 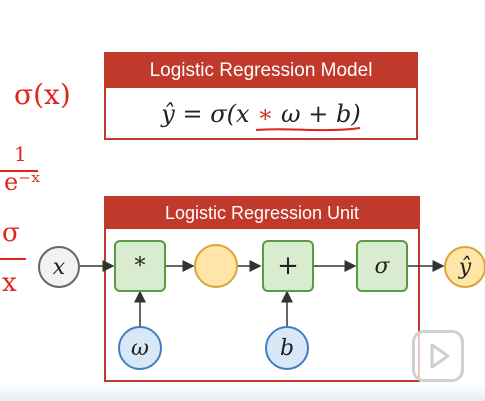 I want to click on add-node: +, so click(x=288, y=266).